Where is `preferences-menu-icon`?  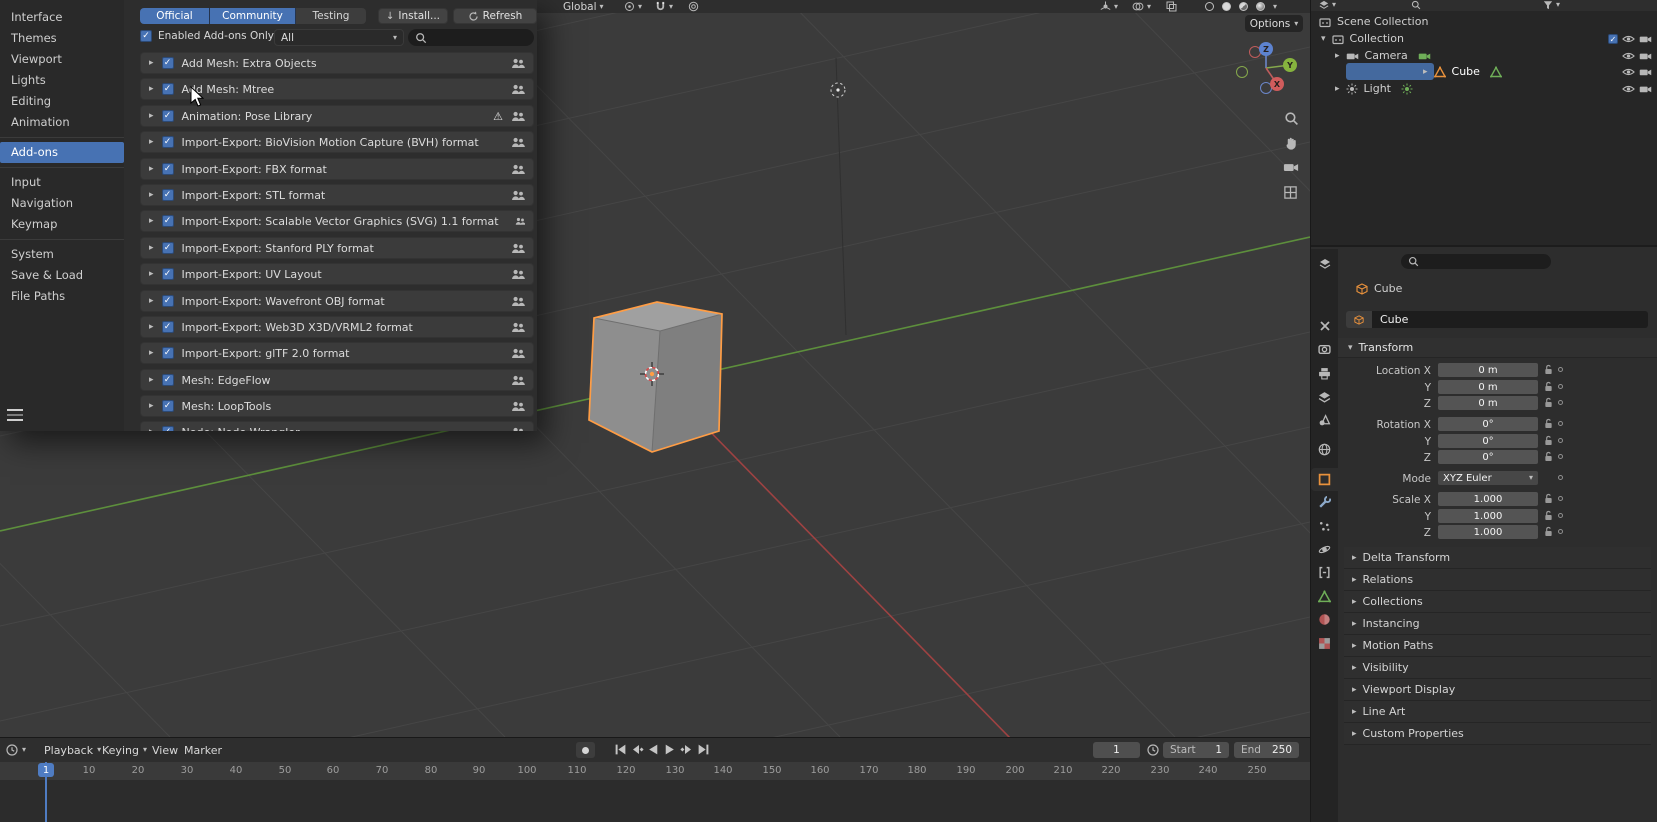 preferences-menu-icon is located at coordinates (15, 415).